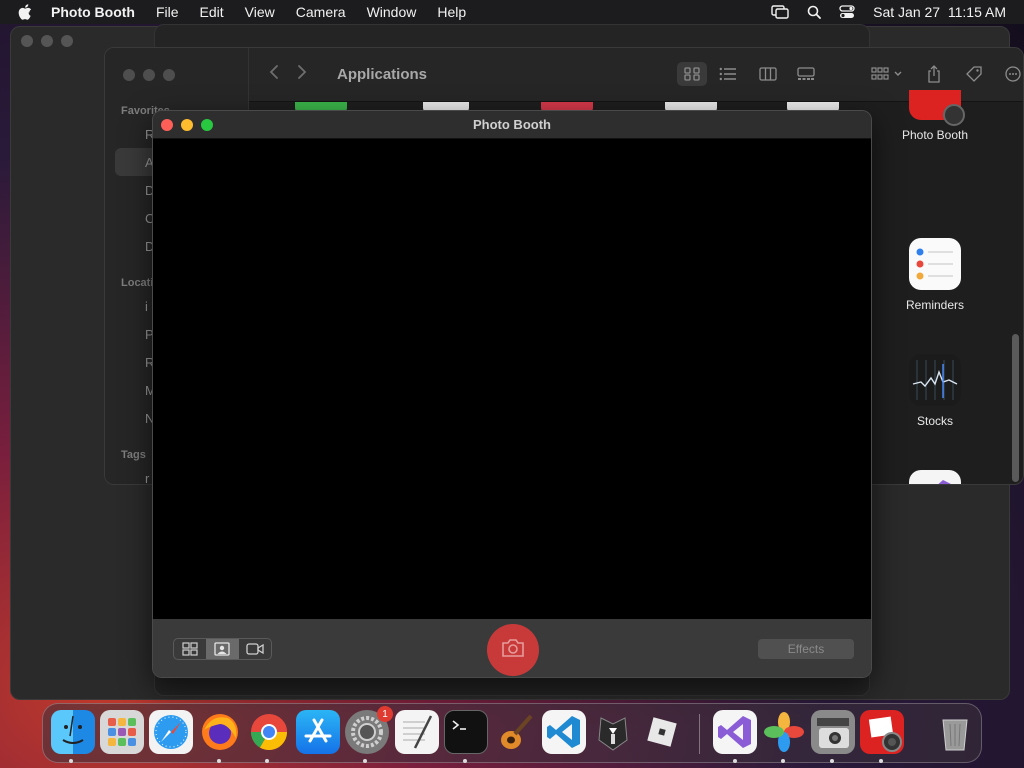 This screenshot has height=768, width=1024. Describe the element at coordinates (466, 732) in the screenshot. I see `terminal-icon` at that location.